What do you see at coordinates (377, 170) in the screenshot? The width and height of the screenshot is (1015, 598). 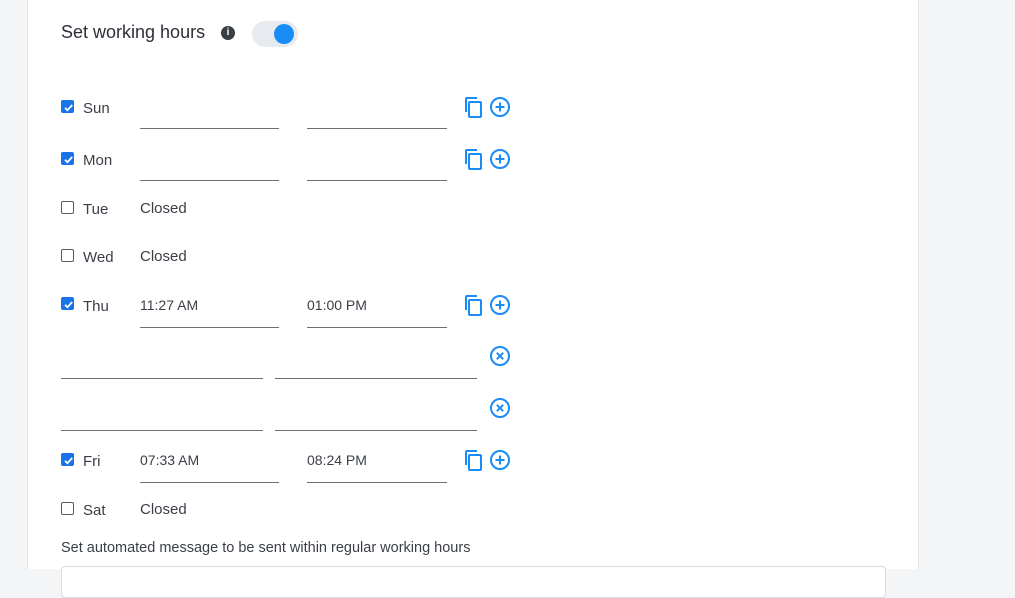 I see `mon-end-time-field` at bounding box center [377, 170].